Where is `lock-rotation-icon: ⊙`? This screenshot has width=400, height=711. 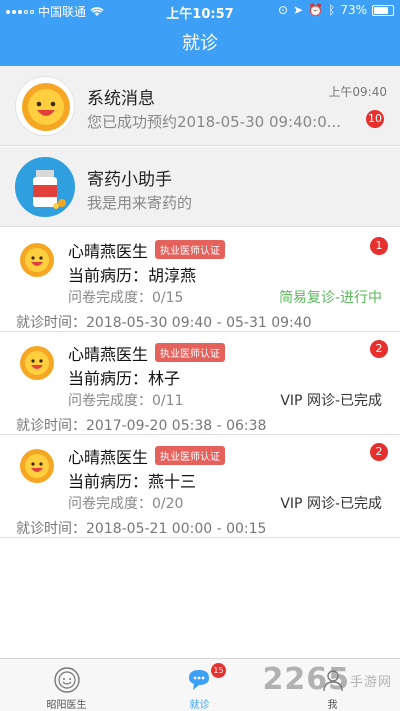 lock-rotation-icon: ⊙ is located at coordinates (283, 10).